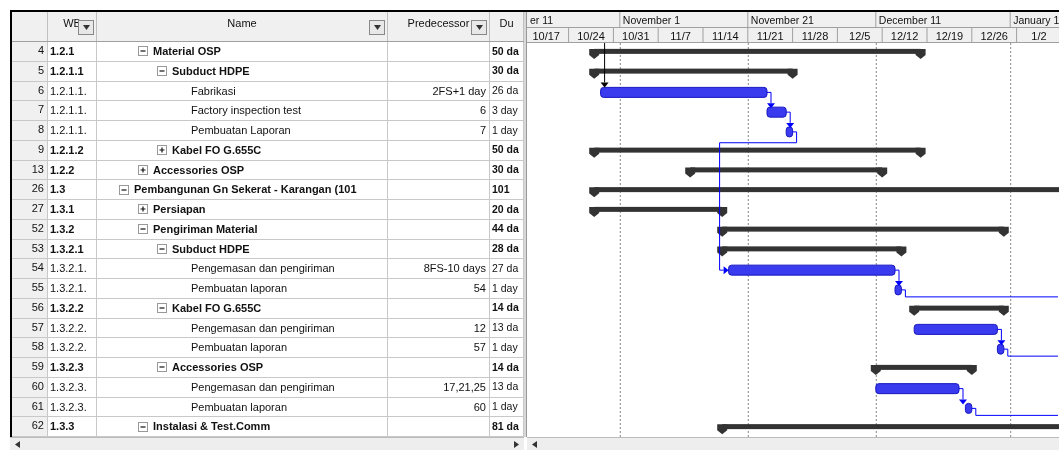 The image size is (1059, 450). I want to click on row-number: 59, so click(37, 366).